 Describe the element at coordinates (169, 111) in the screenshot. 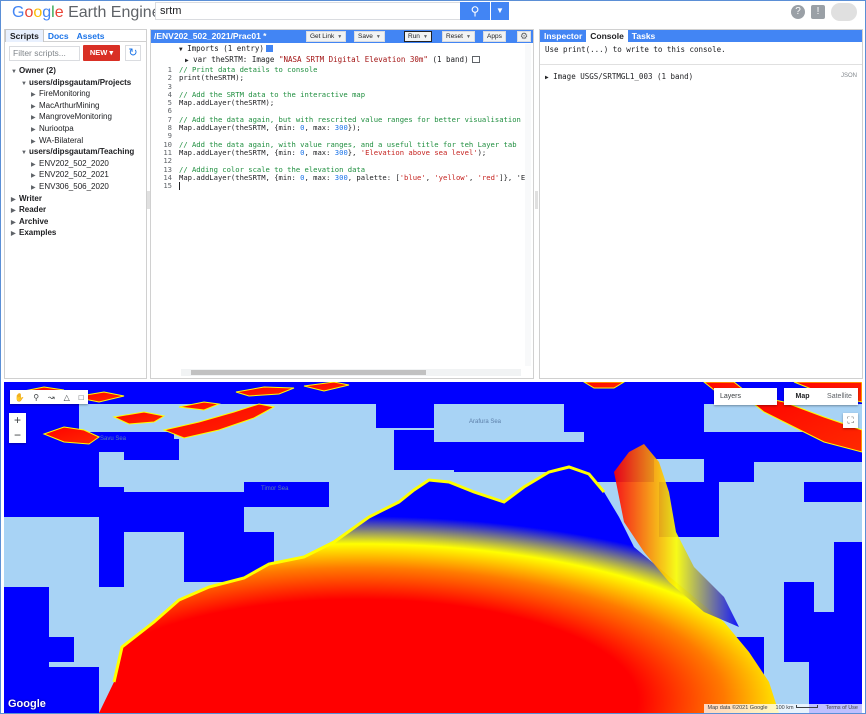

I see `line-number: 6` at that location.